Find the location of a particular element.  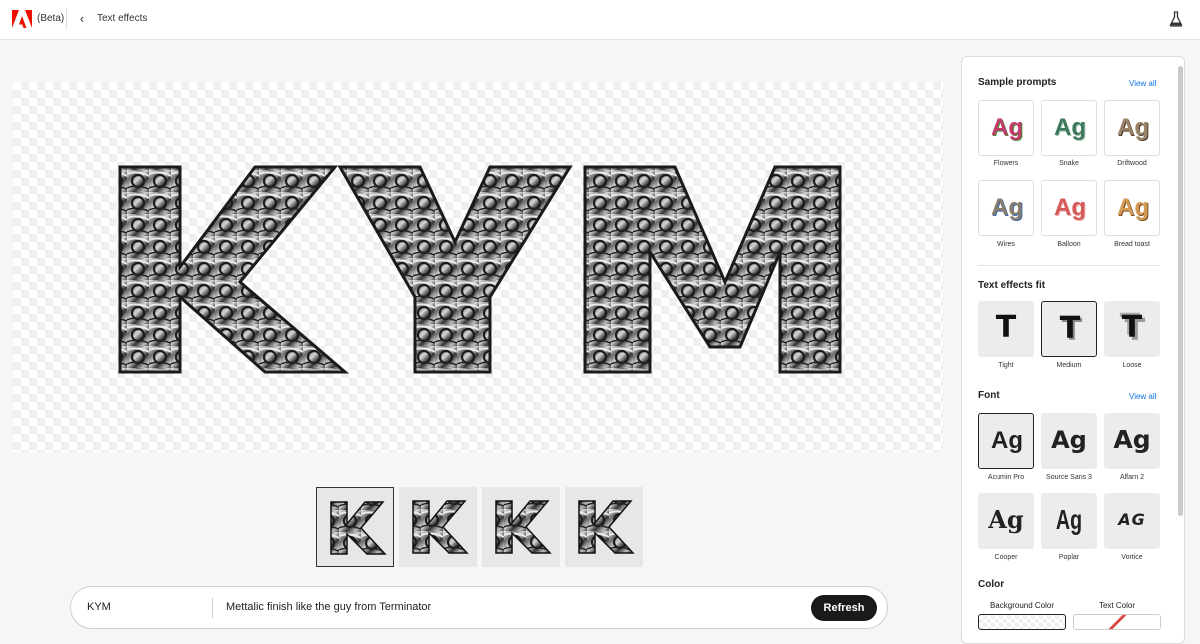

back-chevron-icon: ‹ is located at coordinates (82, 19).